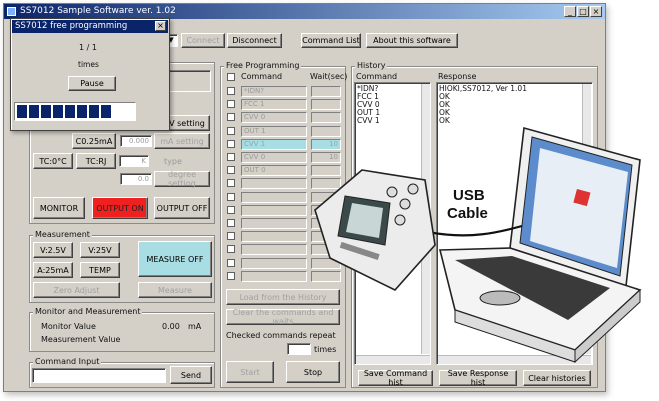  Describe the element at coordinates (467, 213) in the screenshot. I see `cable-label: Cable` at that location.